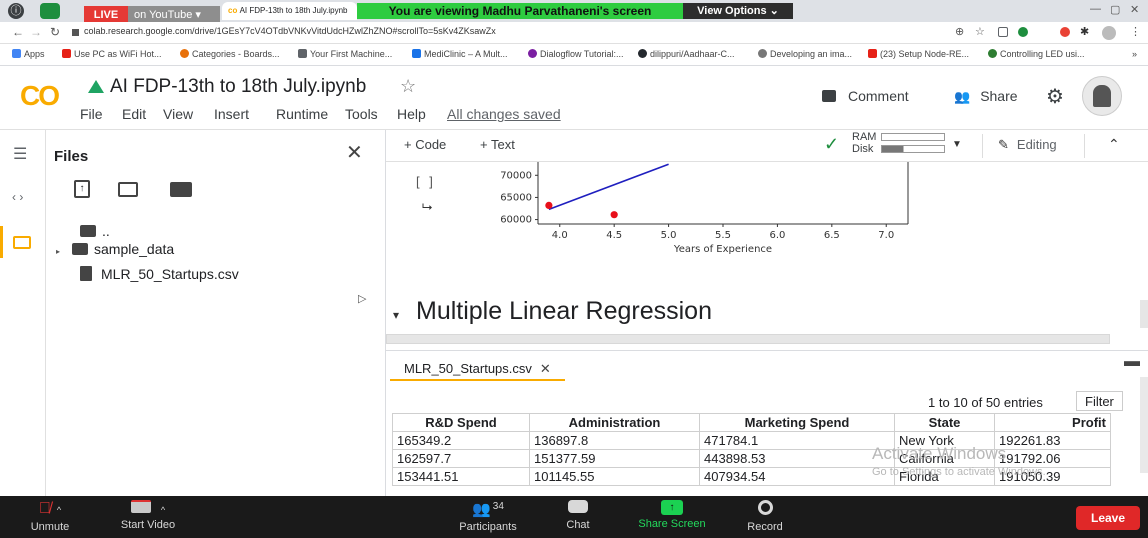 This screenshot has width=1148, height=538. I want to click on video-caret-icon: ^, so click(163, 510).